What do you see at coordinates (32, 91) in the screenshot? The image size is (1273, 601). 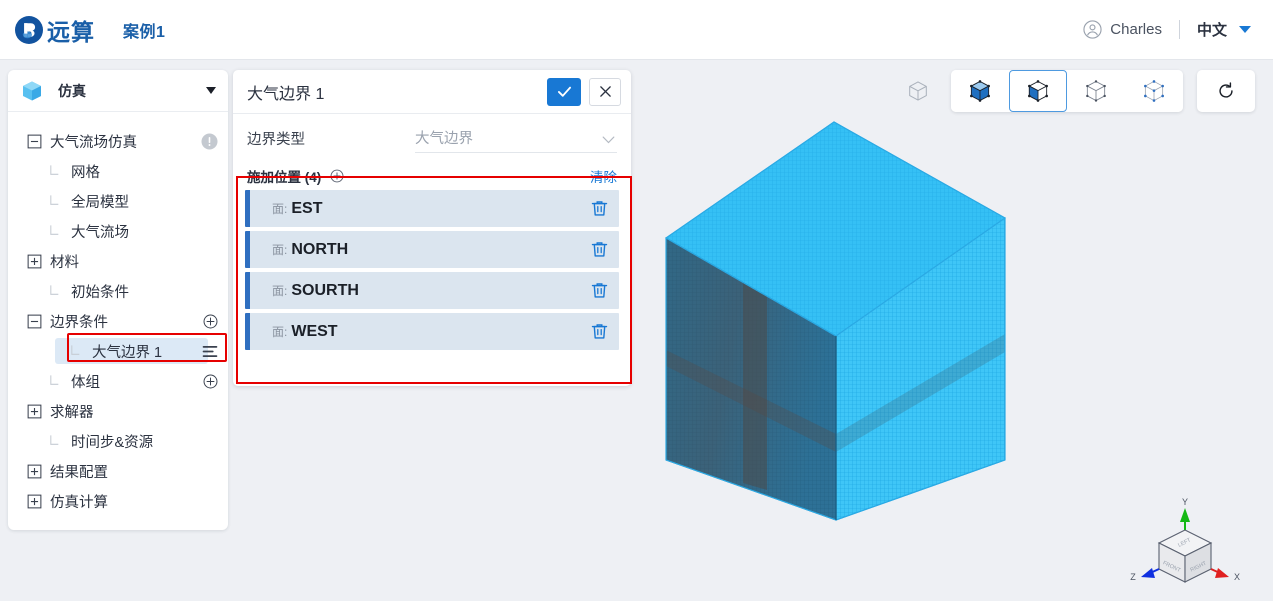 I see `cube-icon` at bounding box center [32, 91].